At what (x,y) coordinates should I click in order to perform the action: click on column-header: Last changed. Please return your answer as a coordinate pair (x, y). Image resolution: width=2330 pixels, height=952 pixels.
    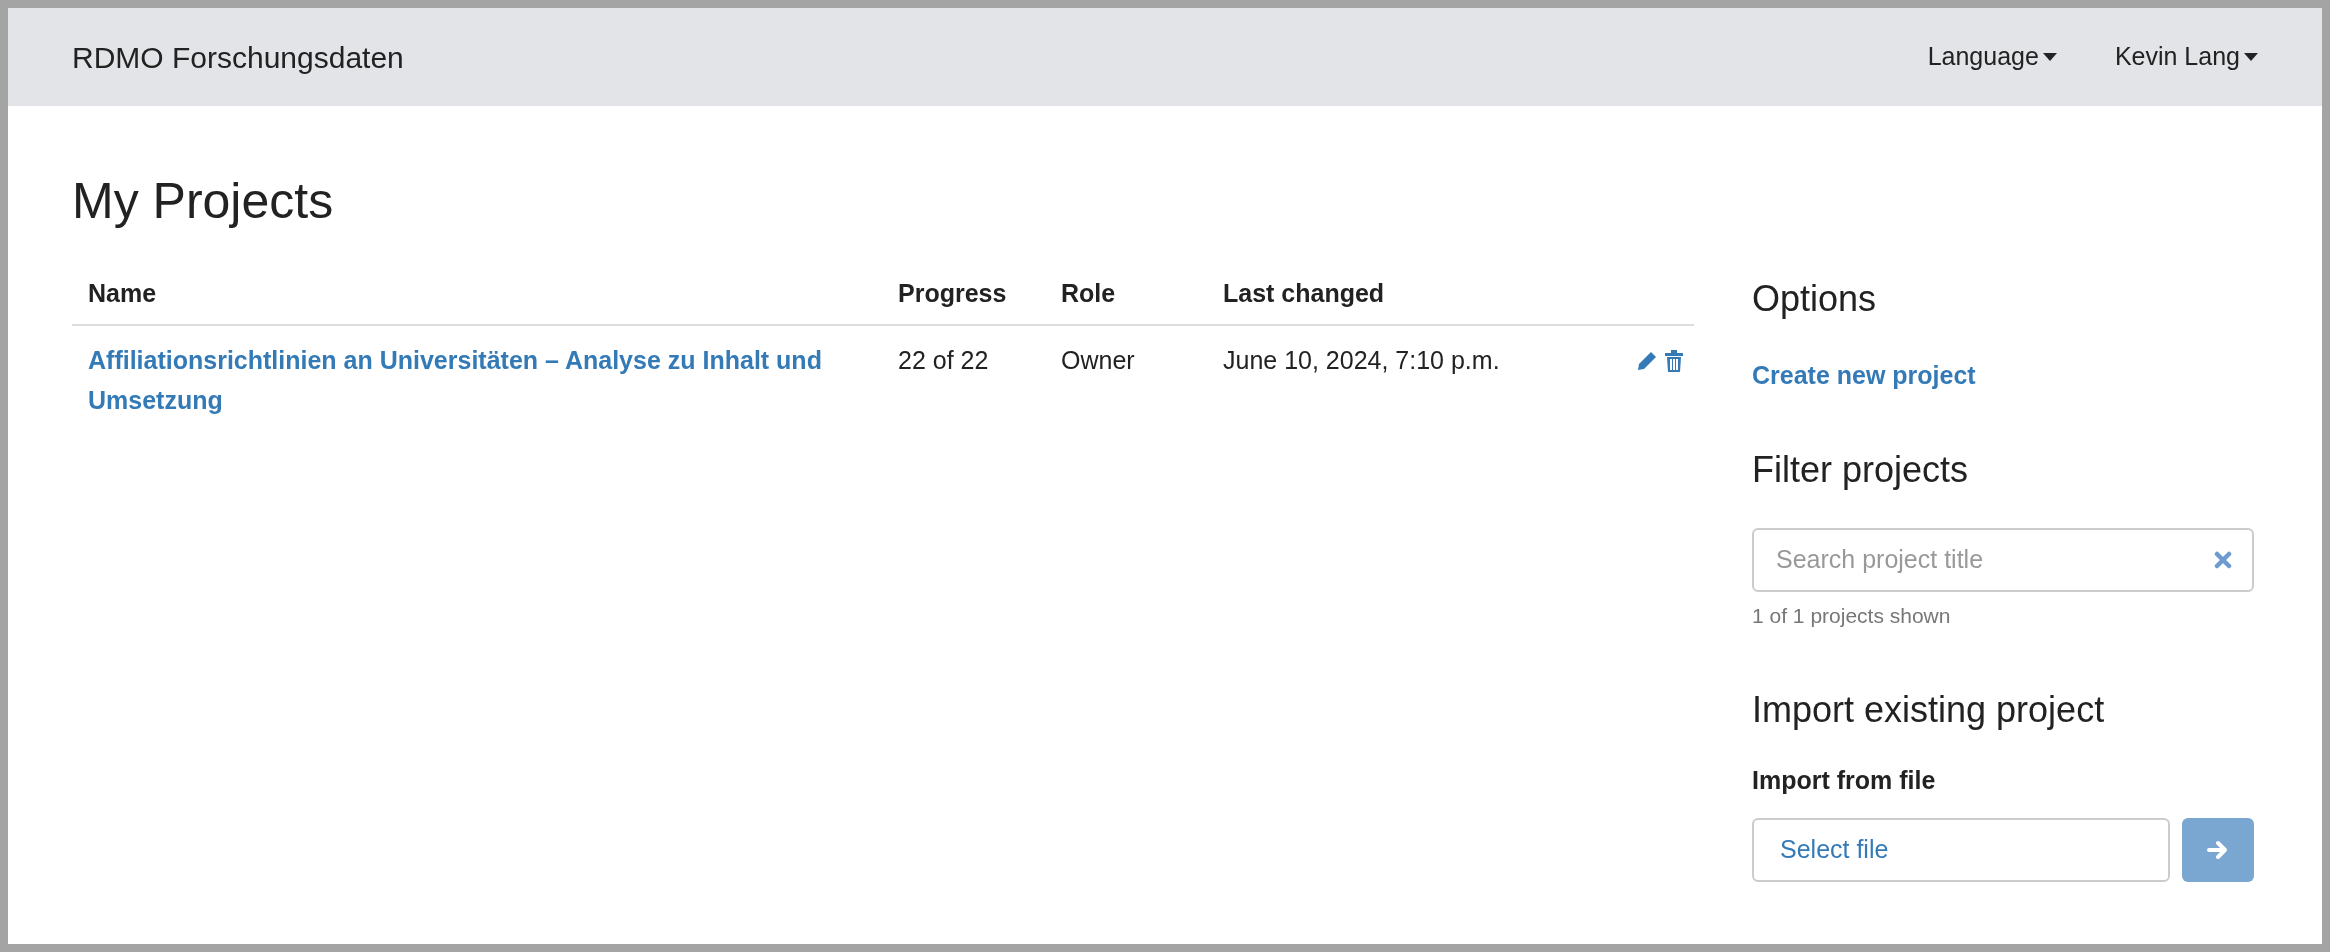
    Looking at the image, I should click on (1407, 293).